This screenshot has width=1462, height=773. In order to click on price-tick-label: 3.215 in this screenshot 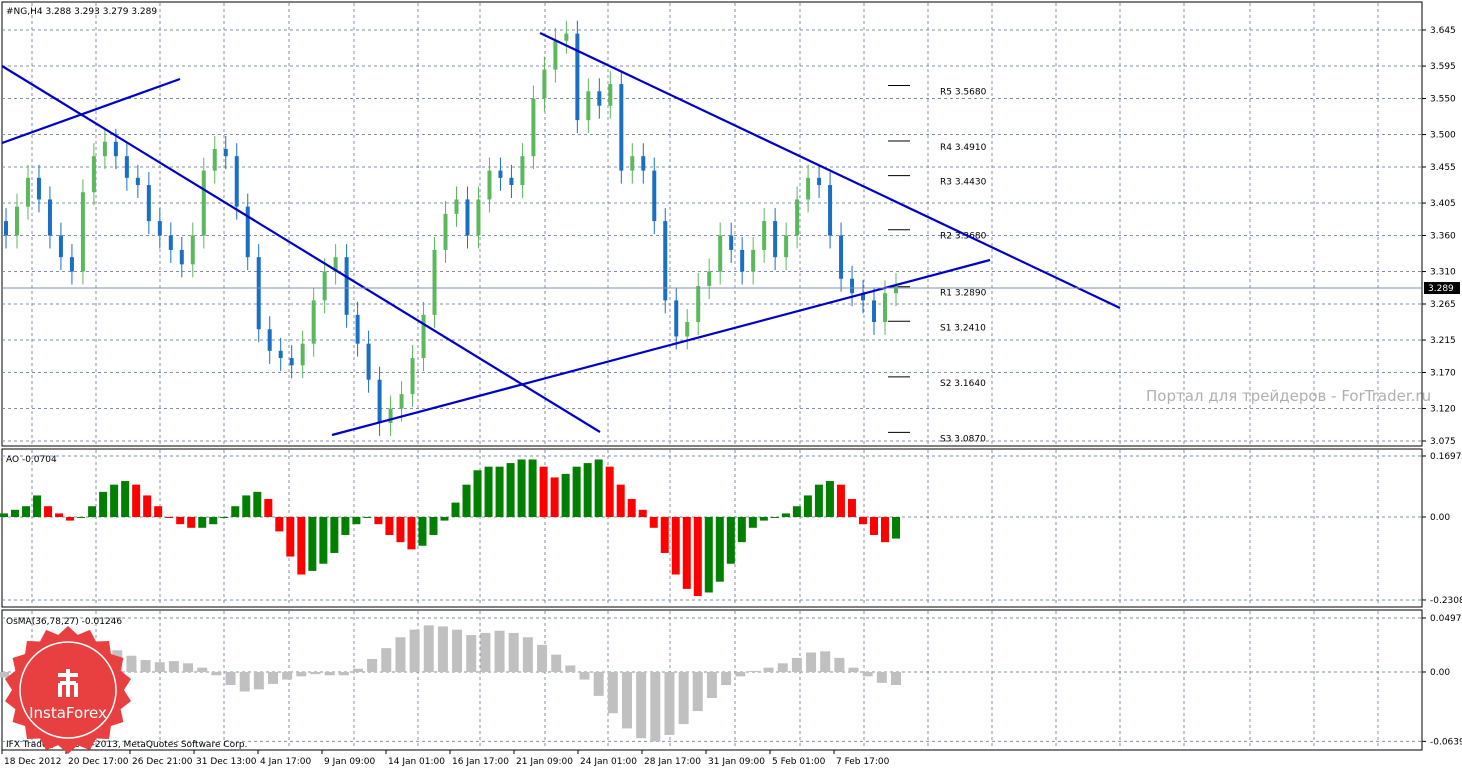, I will do `click(1443, 341)`.